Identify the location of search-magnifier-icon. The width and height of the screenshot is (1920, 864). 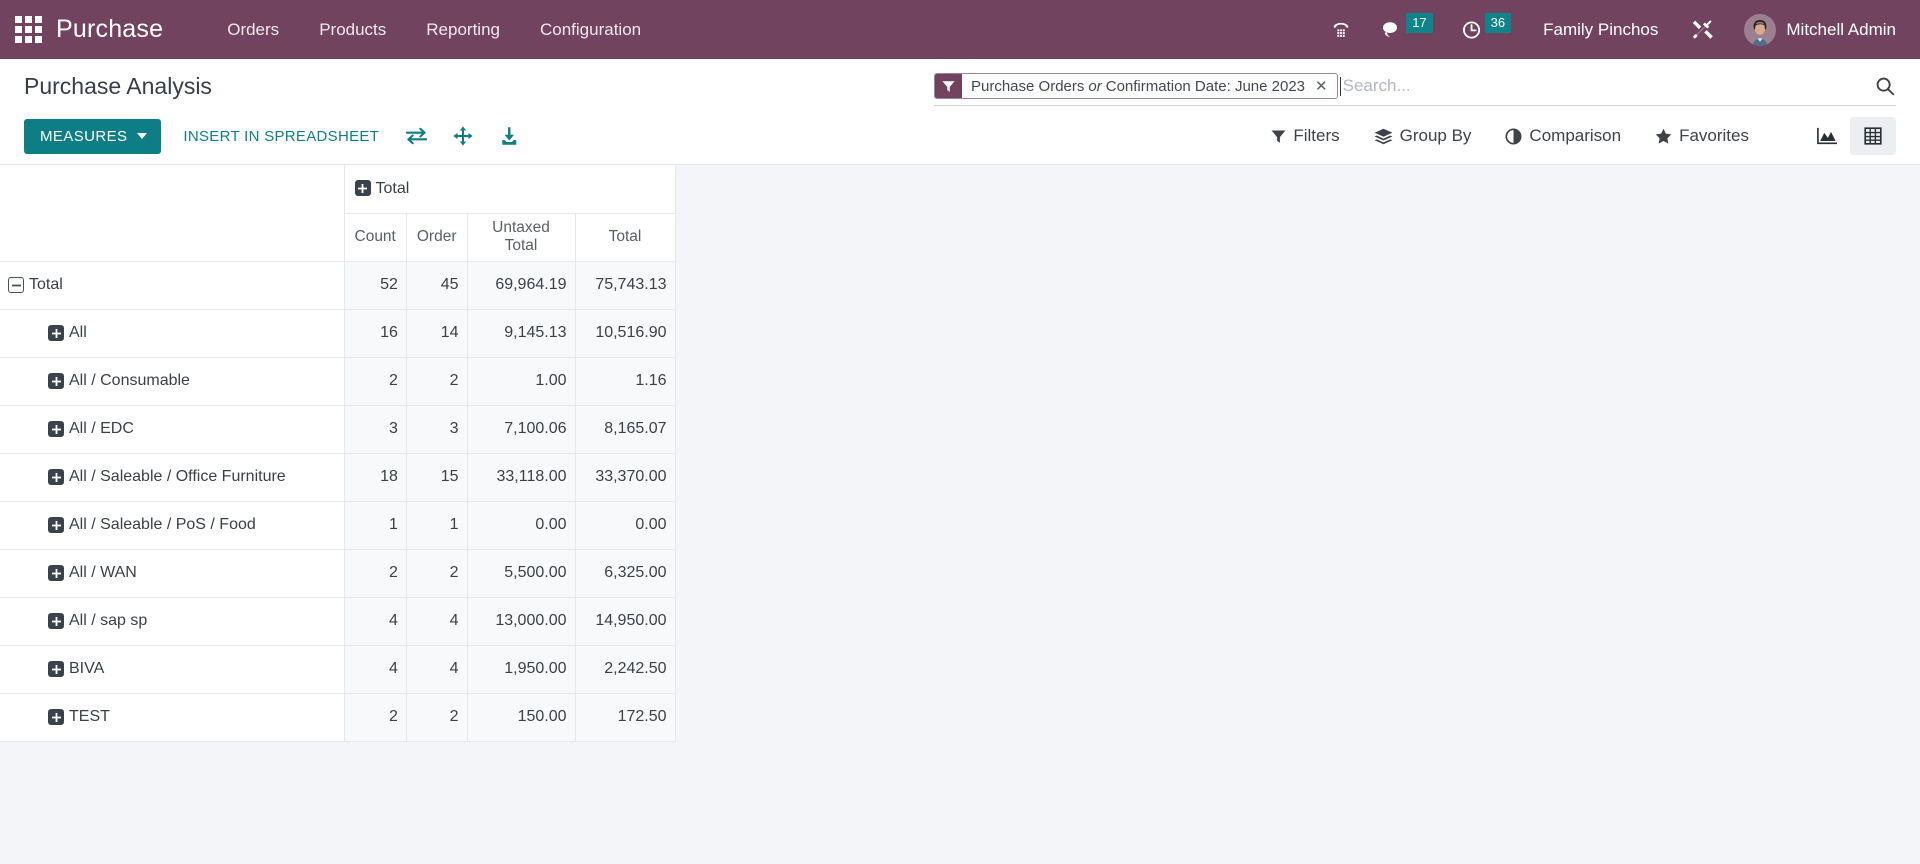
(1880, 86).